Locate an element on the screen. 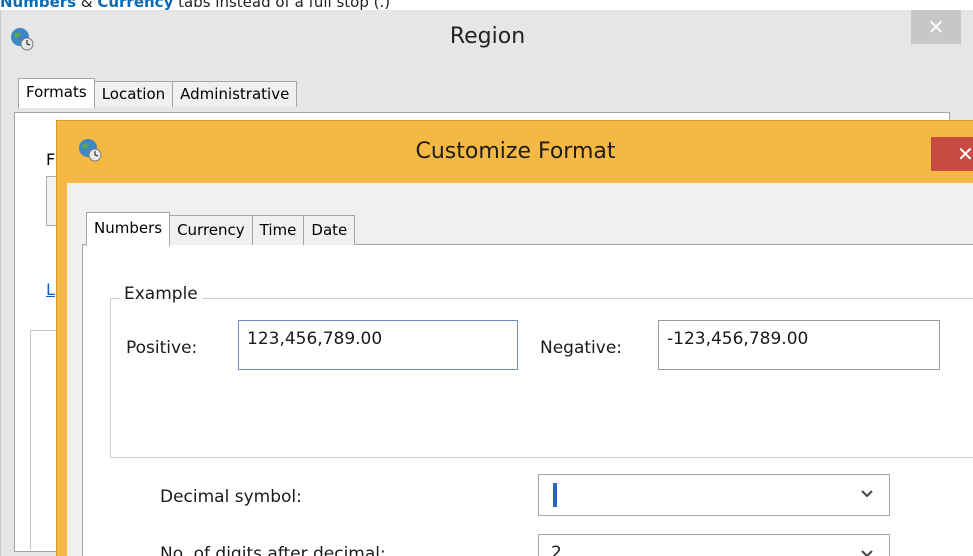 The width and height of the screenshot is (973, 556). digits-after-decimal-label: No. of digits after decimal: is located at coordinates (273, 550).